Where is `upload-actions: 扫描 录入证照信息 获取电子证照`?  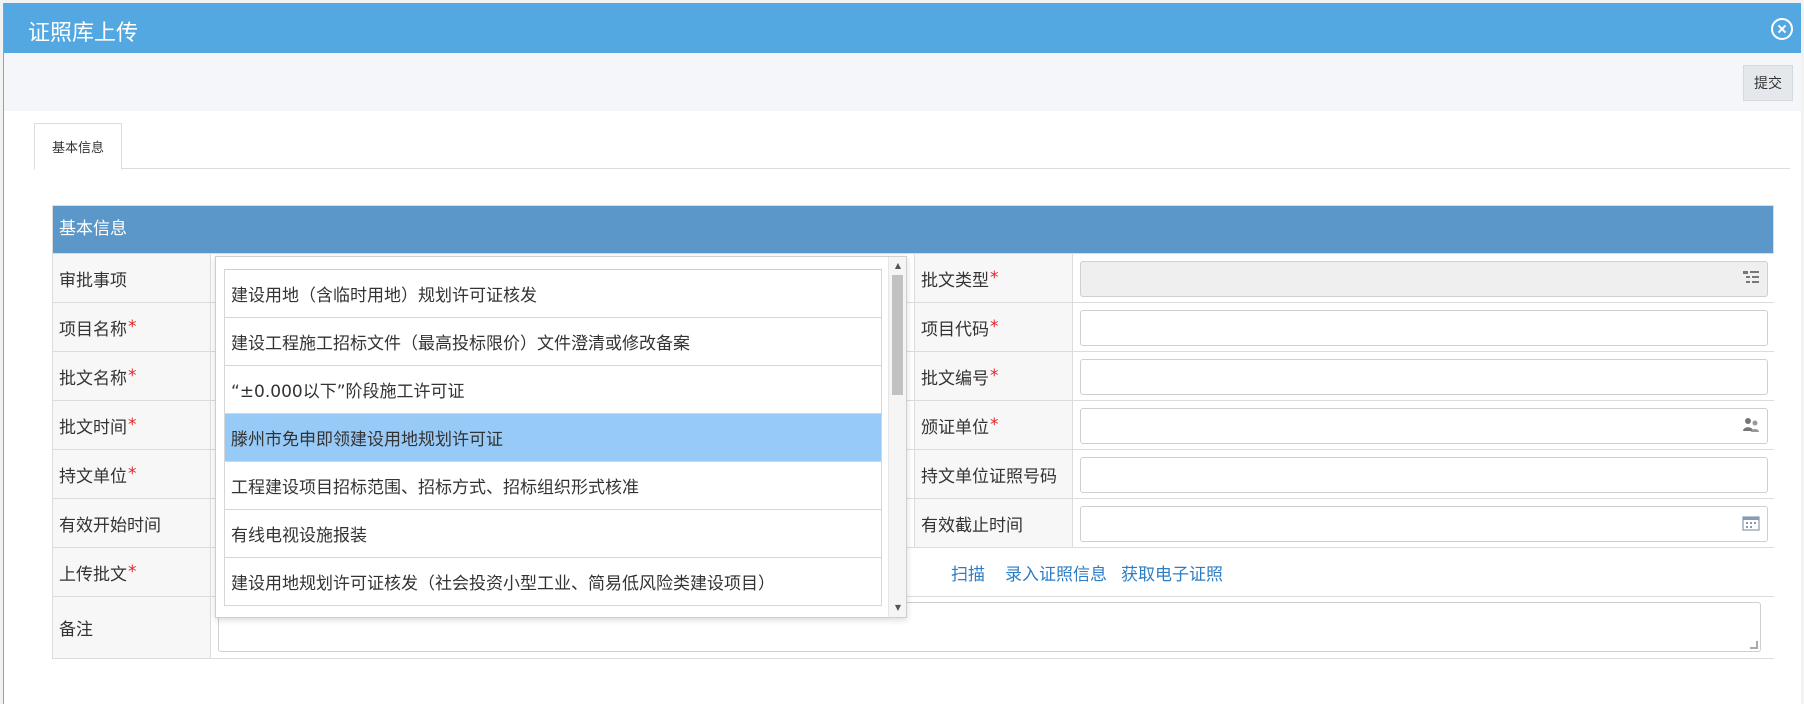
upload-actions: 扫描 录入证照信息 获取电子证照 is located at coordinates (1087, 572).